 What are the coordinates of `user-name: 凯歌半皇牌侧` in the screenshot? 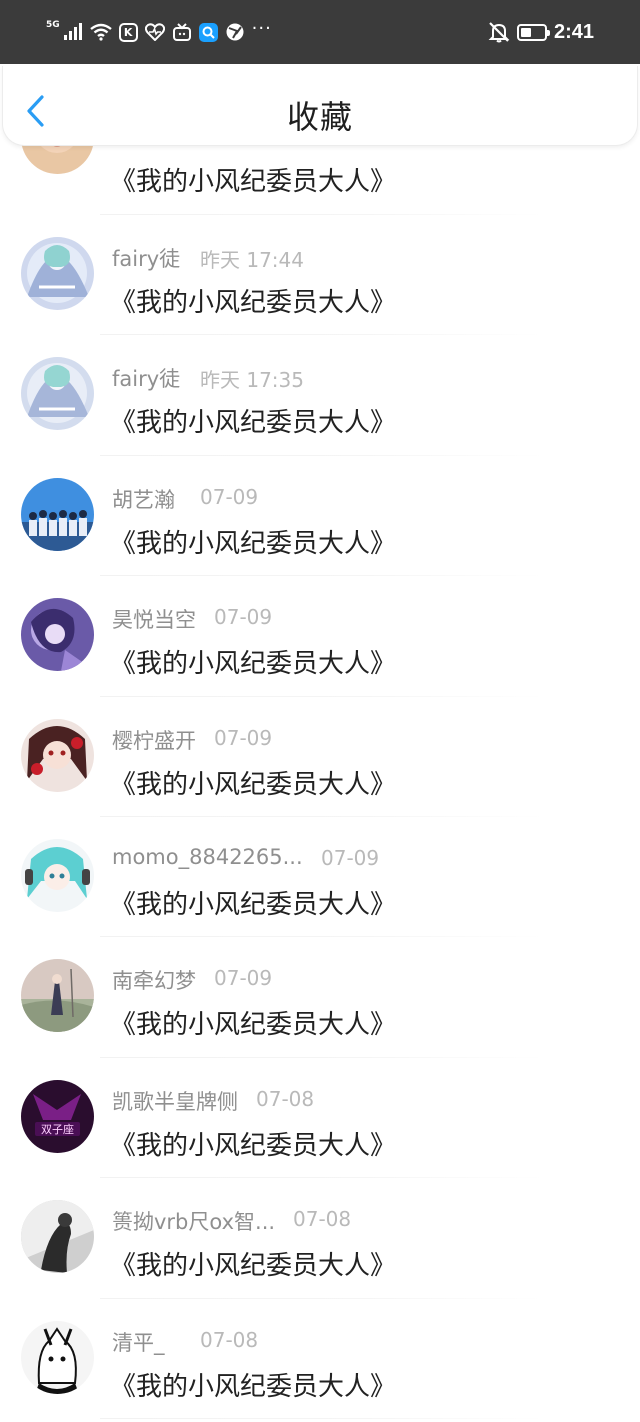 It's located at (175, 1102).